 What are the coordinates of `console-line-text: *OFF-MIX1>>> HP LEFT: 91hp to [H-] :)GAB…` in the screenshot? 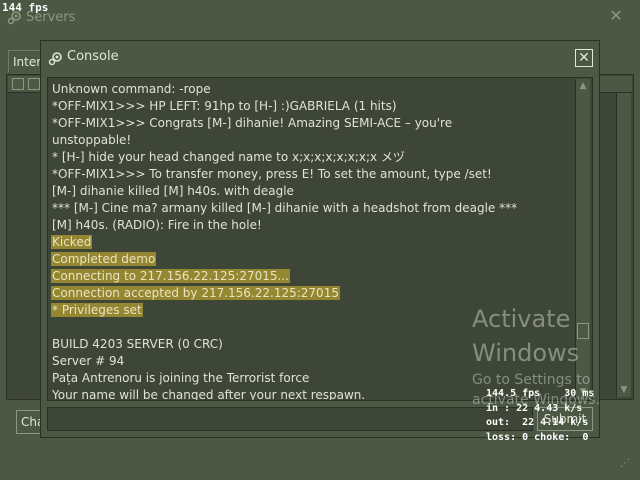 It's located at (224, 106).